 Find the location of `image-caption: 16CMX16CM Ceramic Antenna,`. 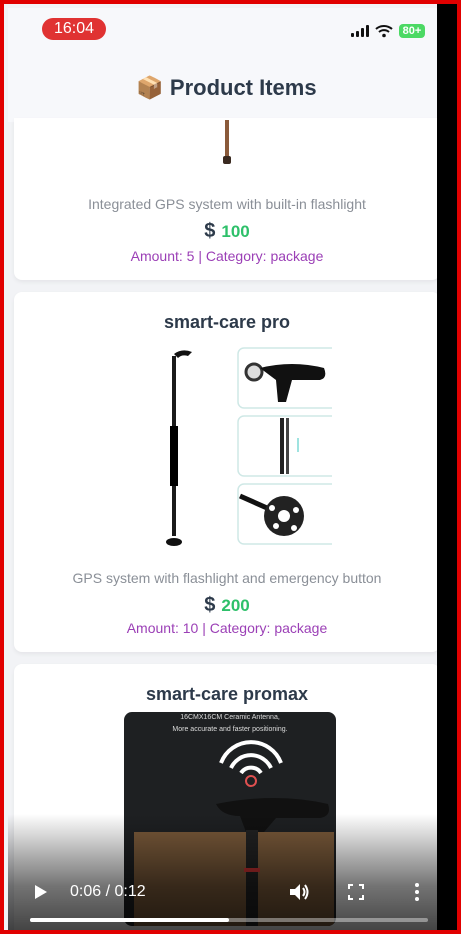

image-caption: 16CMX16CM Ceramic Antenna, is located at coordinates (230, 717).